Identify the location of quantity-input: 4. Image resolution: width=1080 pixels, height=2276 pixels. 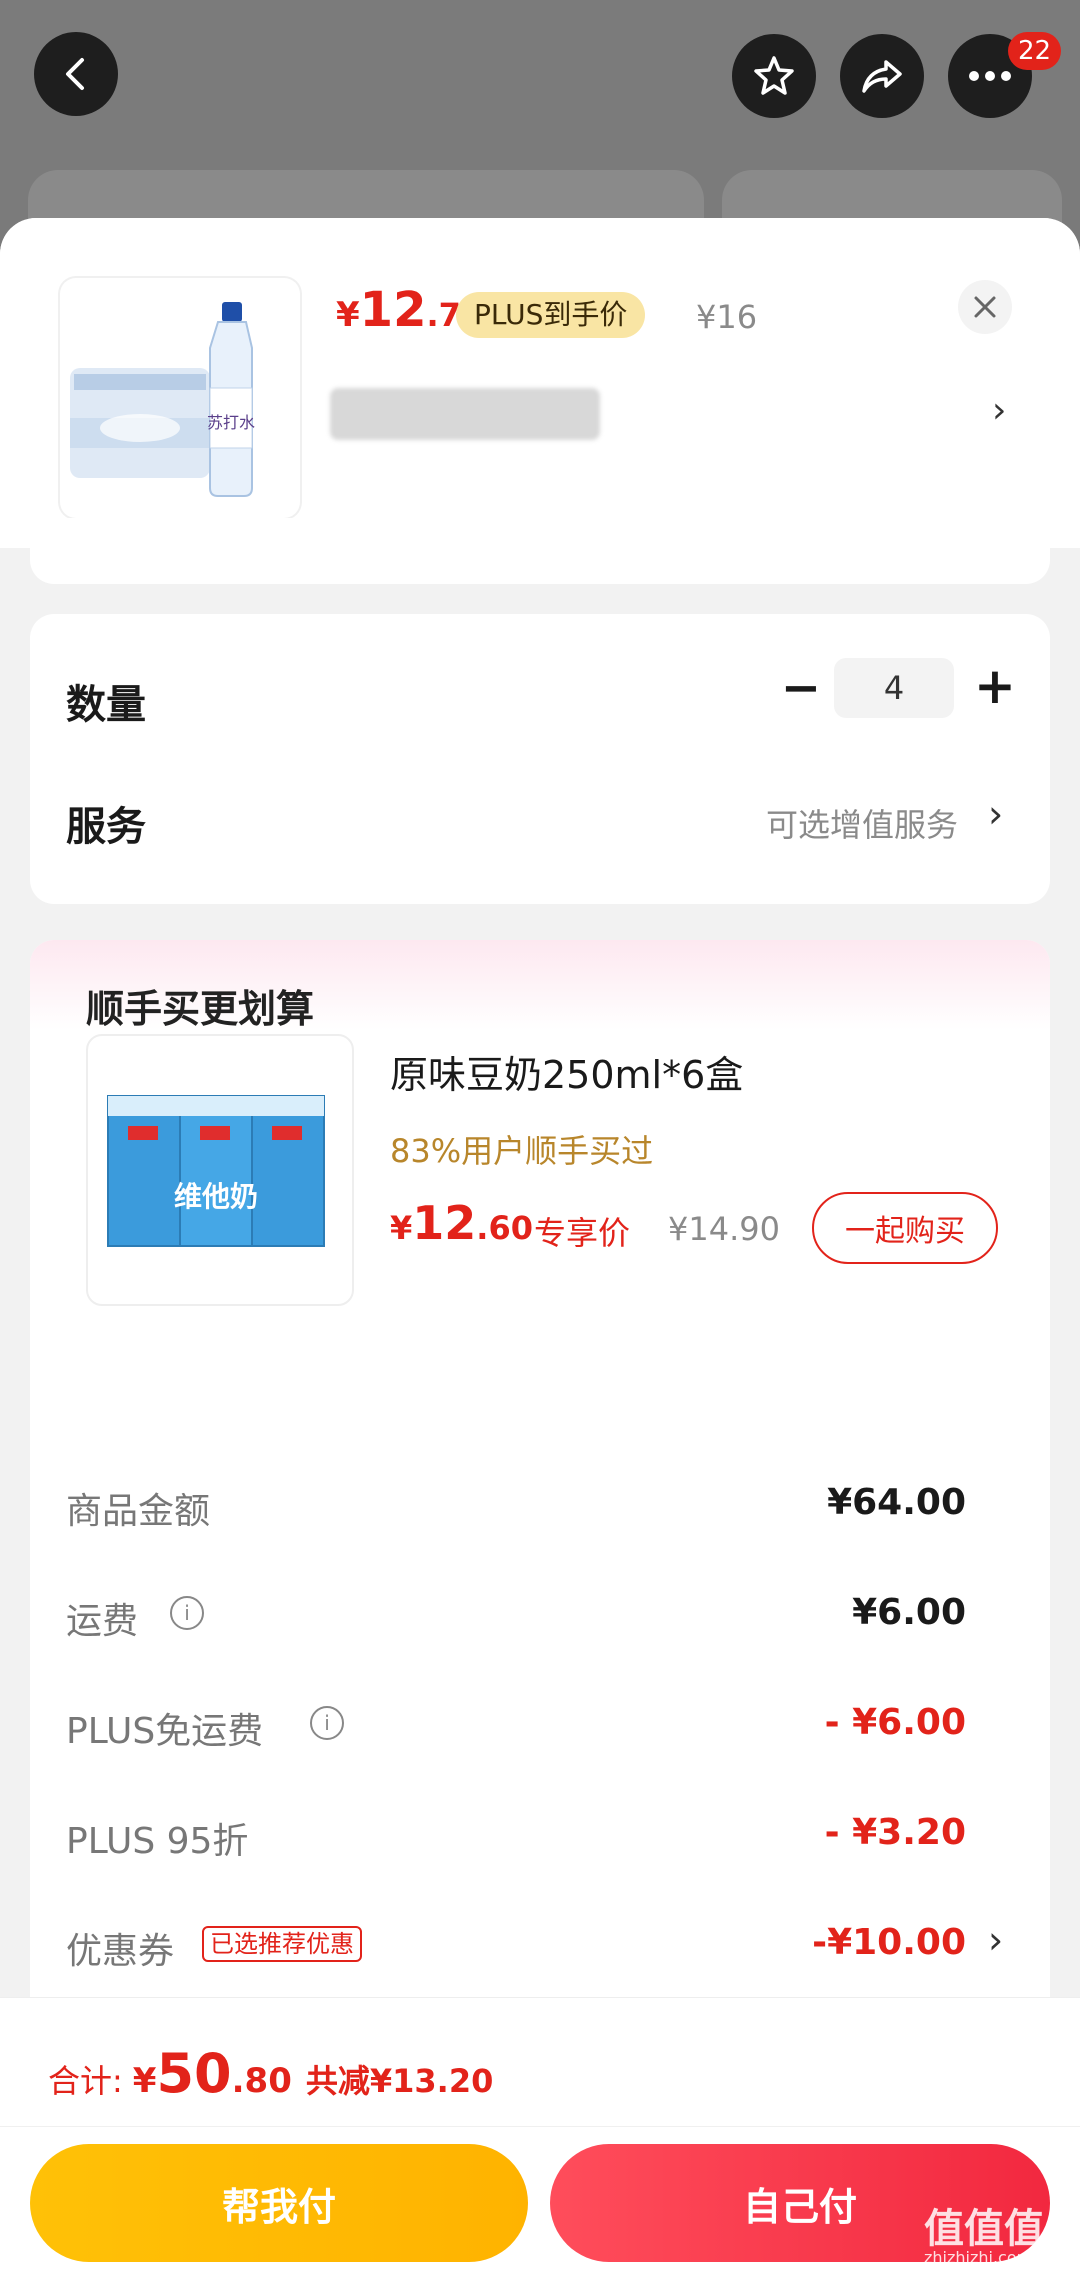
(894, 688).